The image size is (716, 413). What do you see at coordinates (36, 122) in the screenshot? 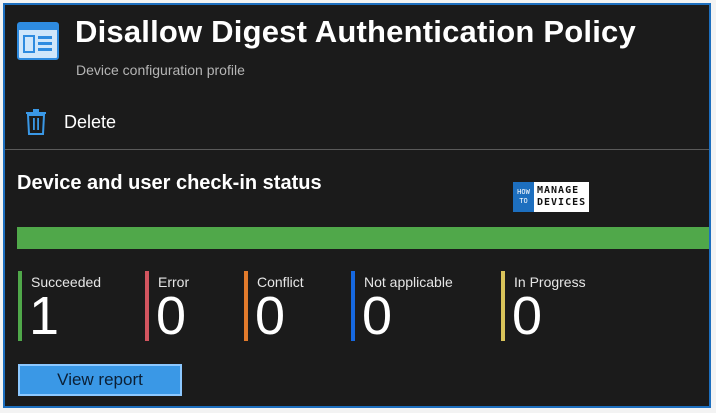
I see `trash-icon` at bounding box center [36, 122].